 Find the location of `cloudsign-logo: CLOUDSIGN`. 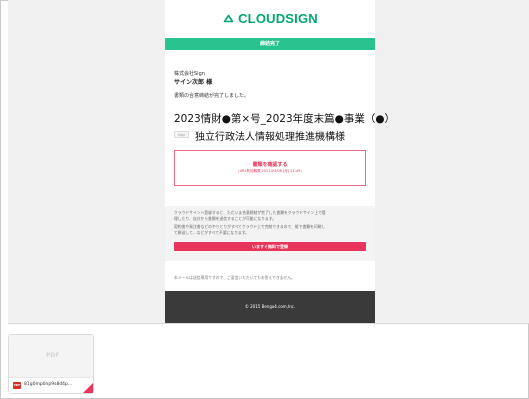

cloudsign-logo: CLOUDSIGN is located at coordinates (270, 18).